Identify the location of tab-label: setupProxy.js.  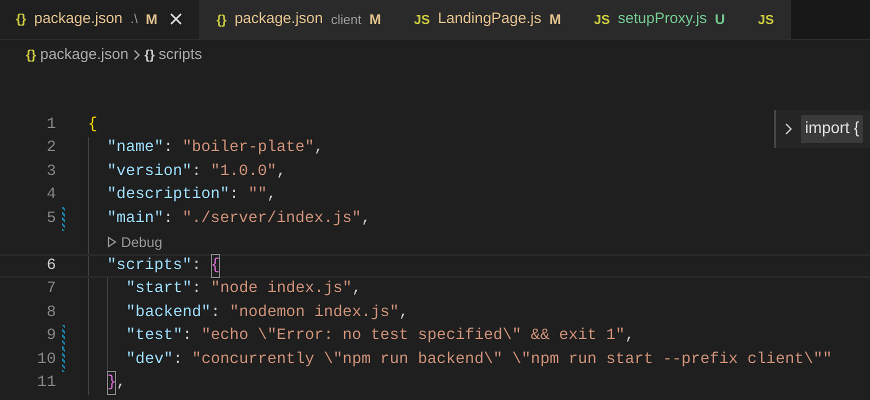
(662, 19).